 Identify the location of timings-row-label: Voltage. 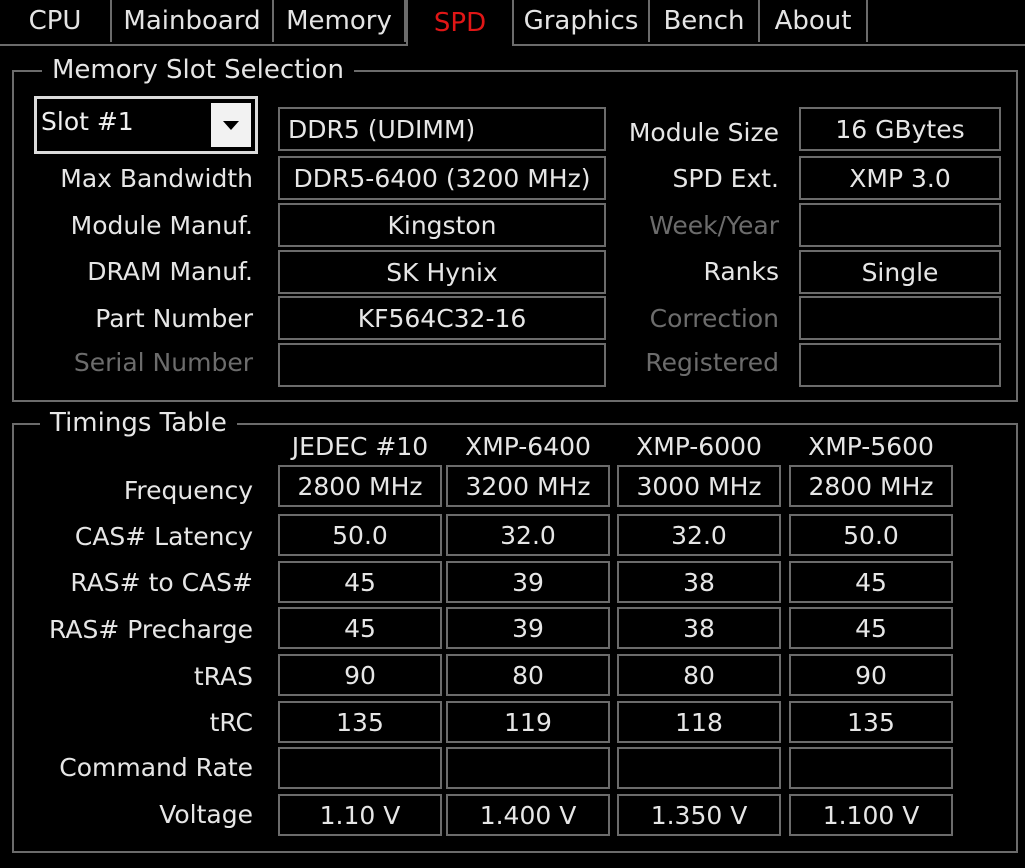
(206, 814).